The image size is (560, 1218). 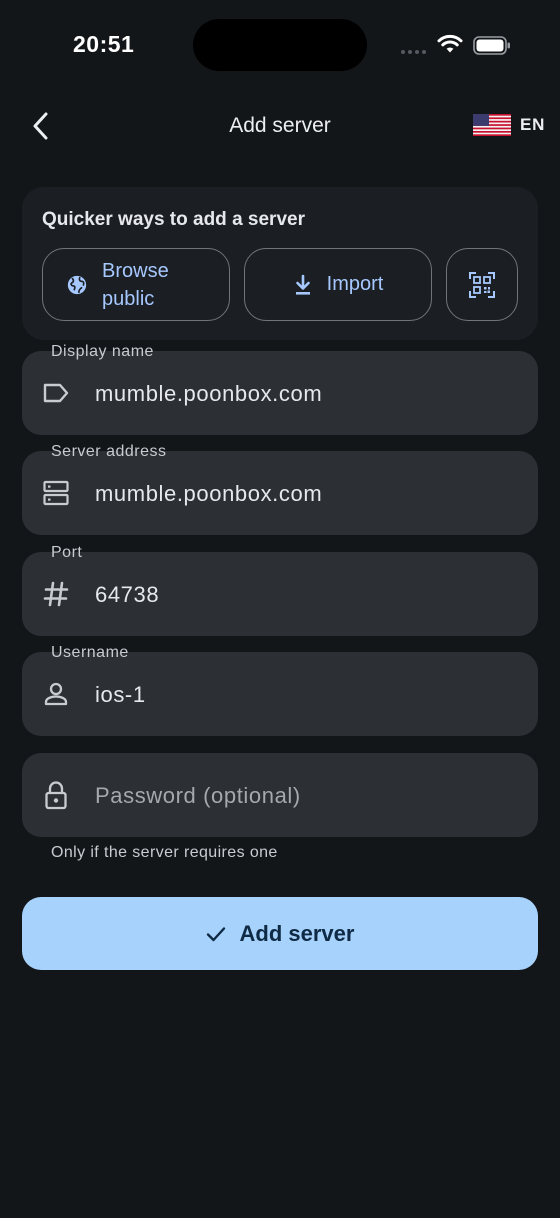 What do you see at coordinates (492, 125) in the screenshot?
I see `us-flag-icon` at bounding box center [492, 125].